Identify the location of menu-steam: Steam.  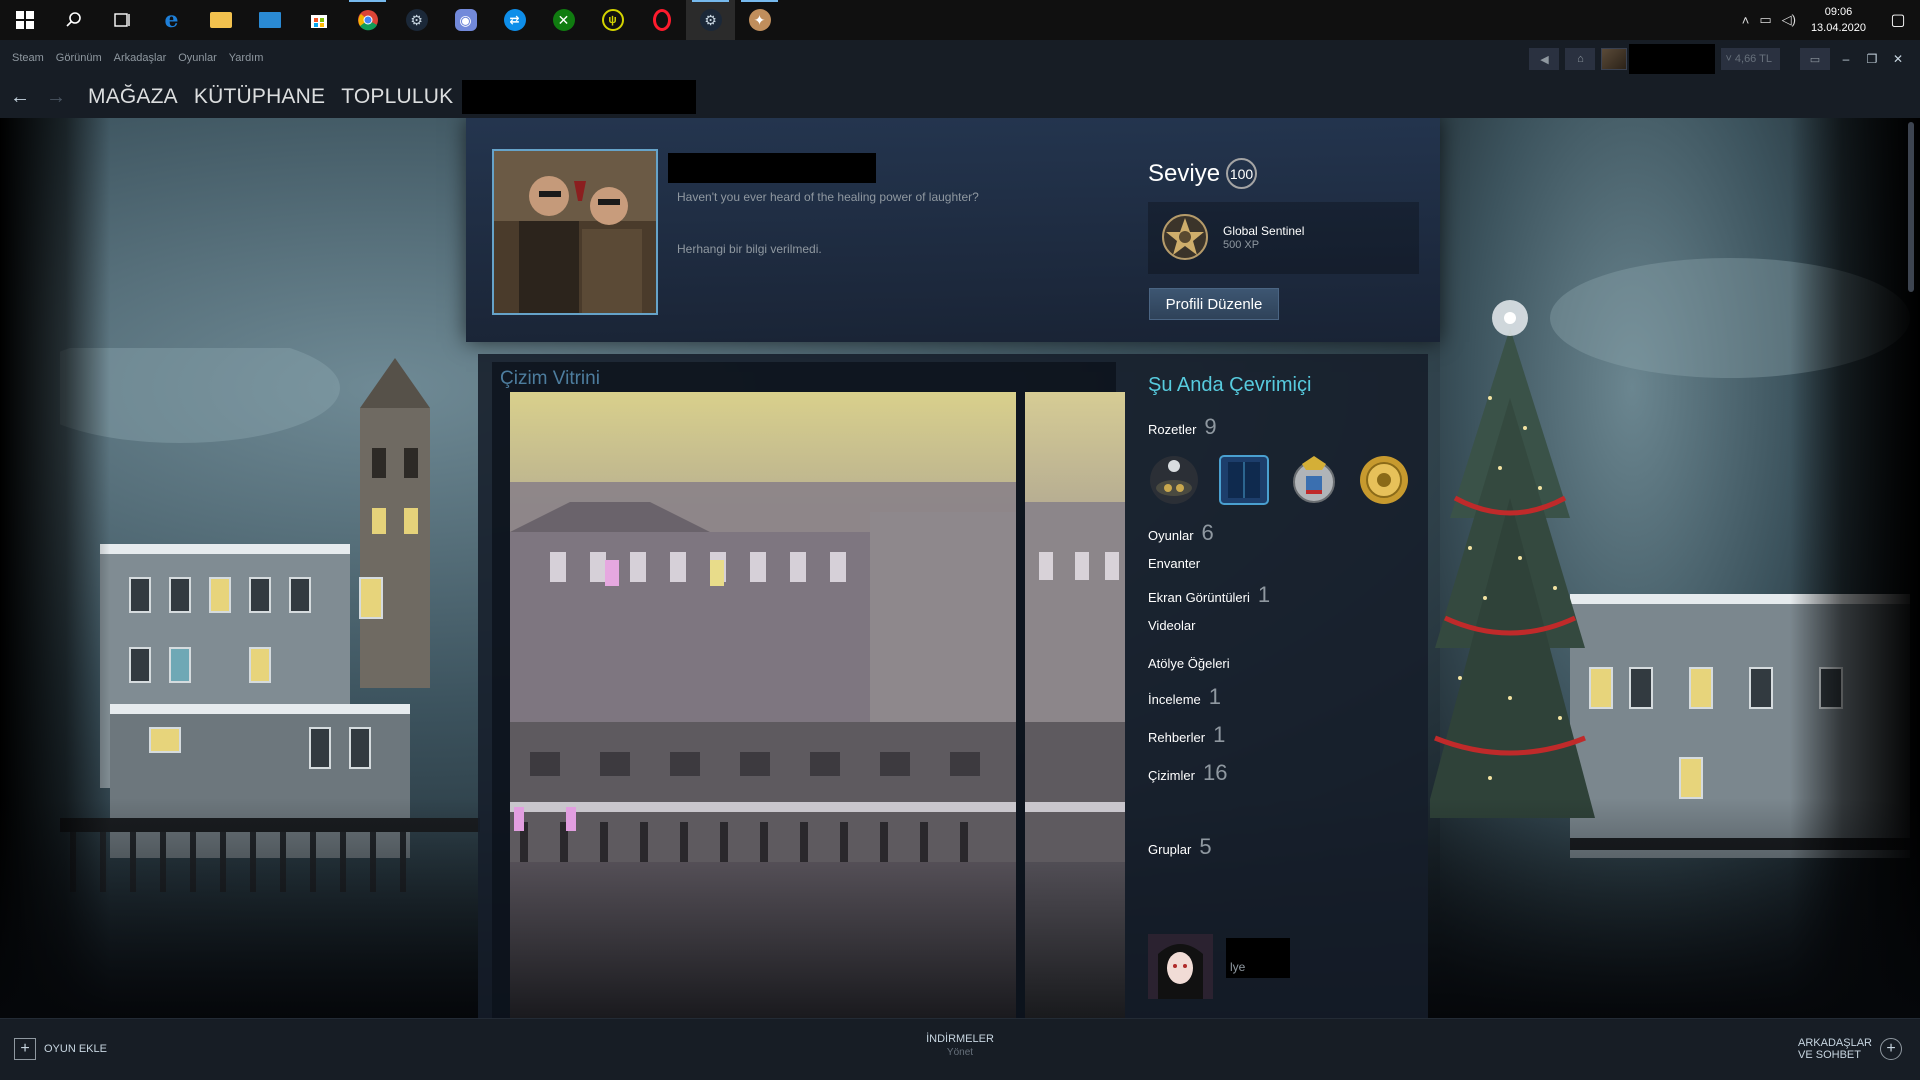
(28, 58).